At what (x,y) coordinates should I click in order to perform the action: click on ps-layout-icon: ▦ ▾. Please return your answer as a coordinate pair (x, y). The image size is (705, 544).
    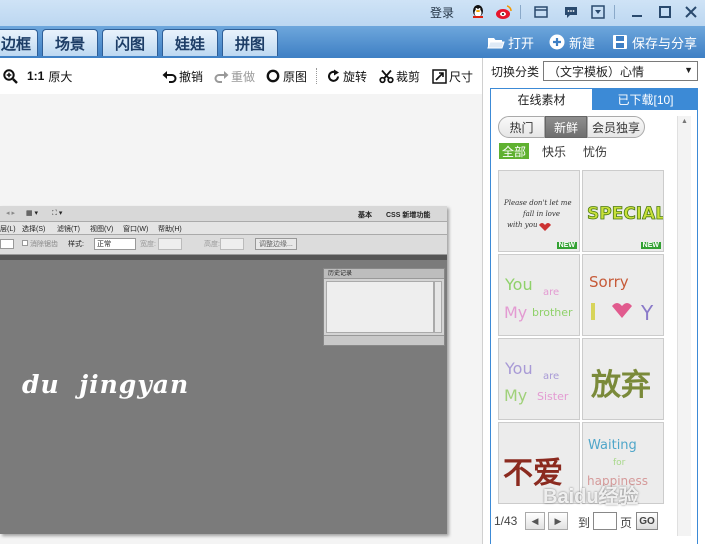
    Looking at the image, I should click on (32, 213).